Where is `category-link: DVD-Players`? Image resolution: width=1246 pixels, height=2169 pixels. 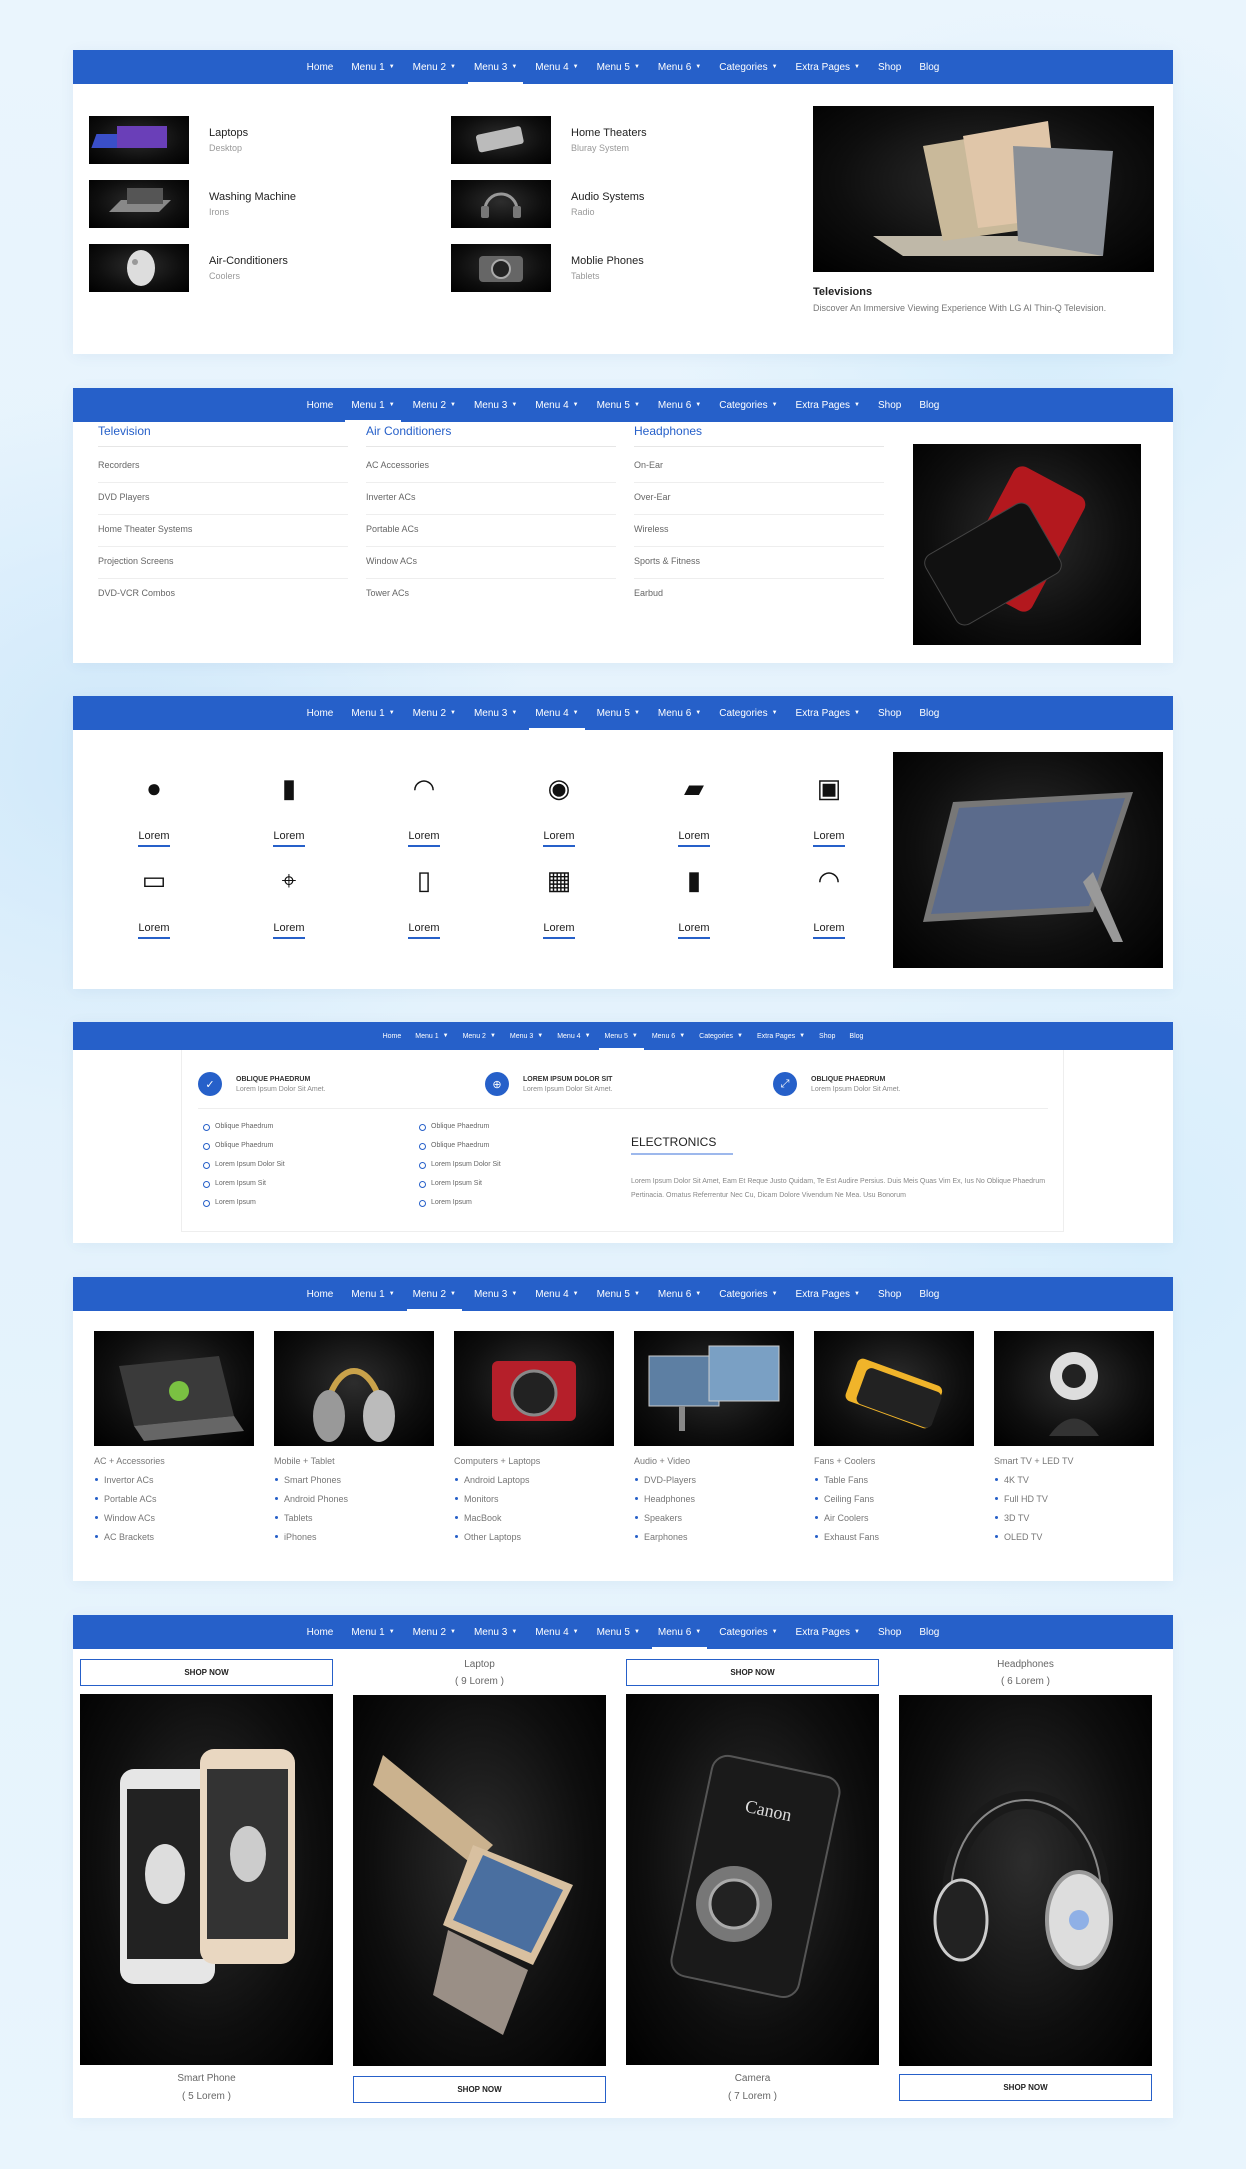 category-link: DVD-Players is located at coordinates (714, 1480).